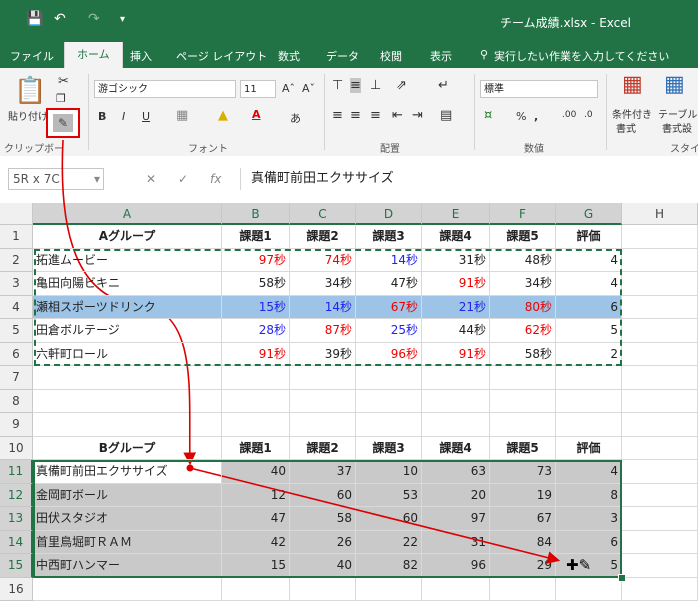 Image resolution: width=698 pixels, height=601 pixels. I want to click on grid-cell: 82, so click(389, 566).